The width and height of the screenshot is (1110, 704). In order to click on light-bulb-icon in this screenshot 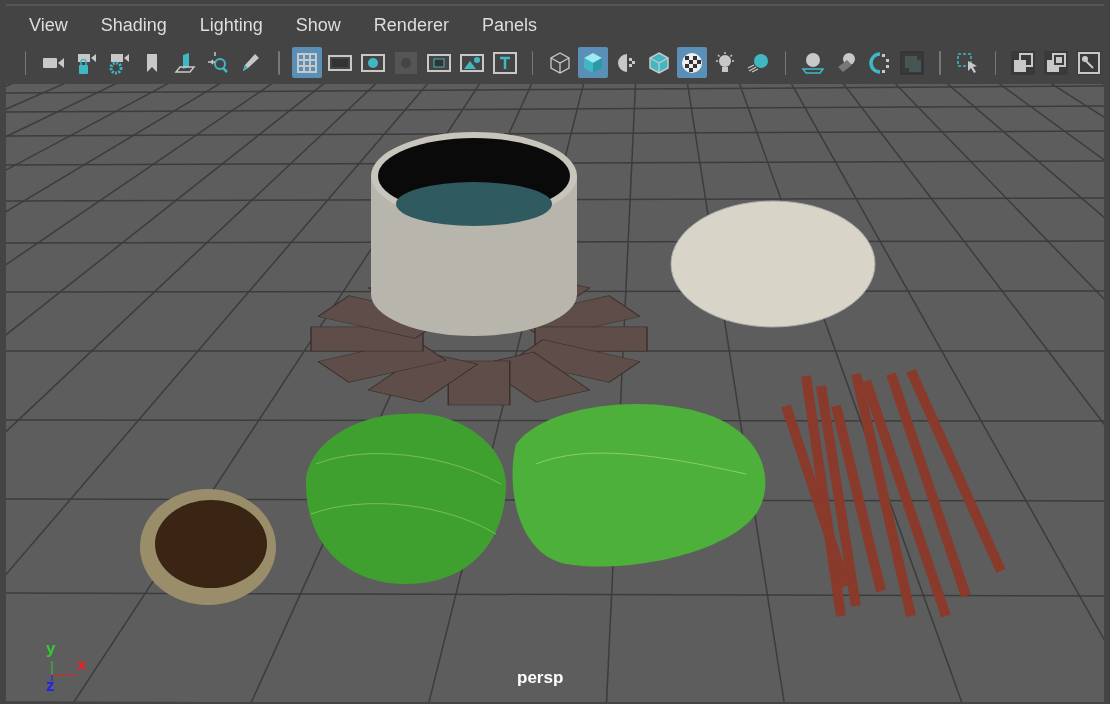, I will do `click(725, 62)`.